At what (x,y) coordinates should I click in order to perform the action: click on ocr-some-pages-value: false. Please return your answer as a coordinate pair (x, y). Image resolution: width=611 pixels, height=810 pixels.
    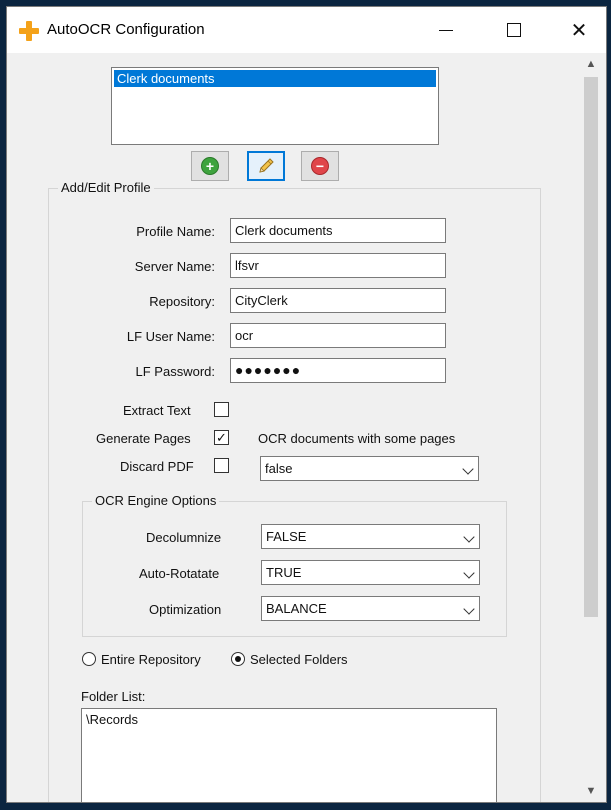
    Looking at the image, I should click on (279, 468).